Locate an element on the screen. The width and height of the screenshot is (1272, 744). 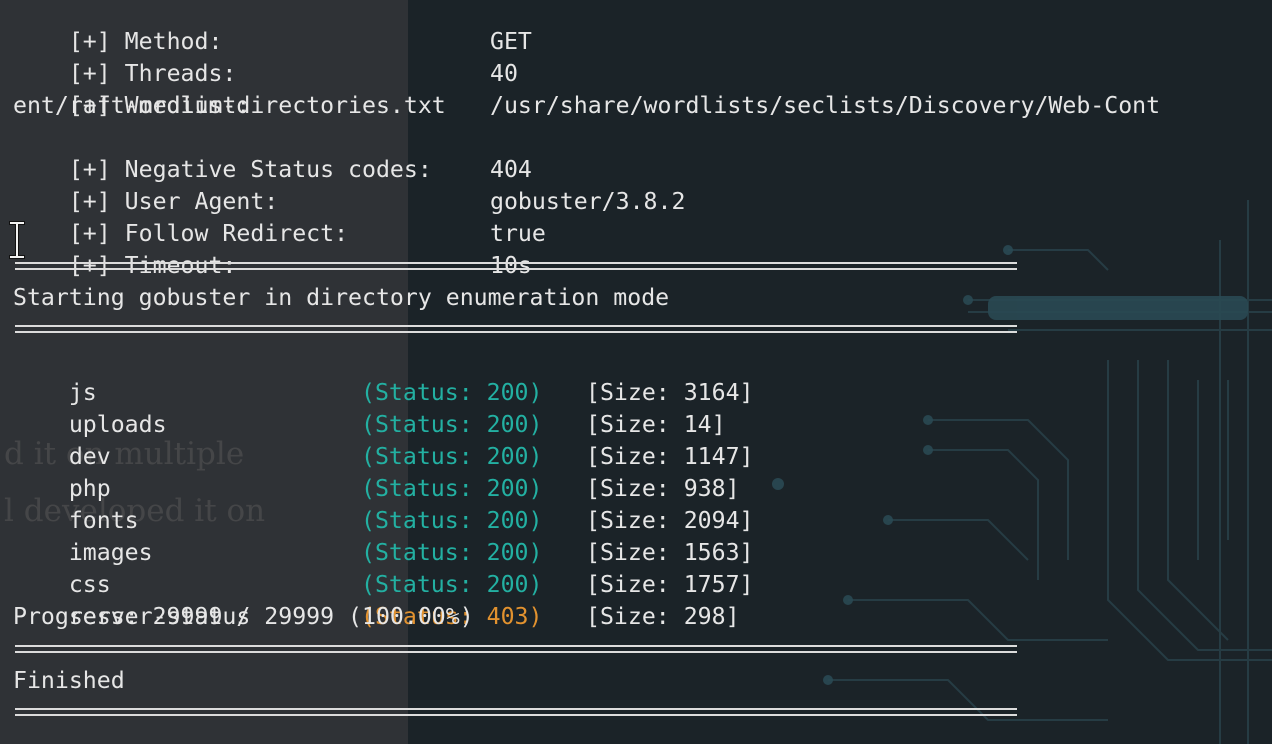
result-size: [Size: 14] is located at coordinates (656, 424).